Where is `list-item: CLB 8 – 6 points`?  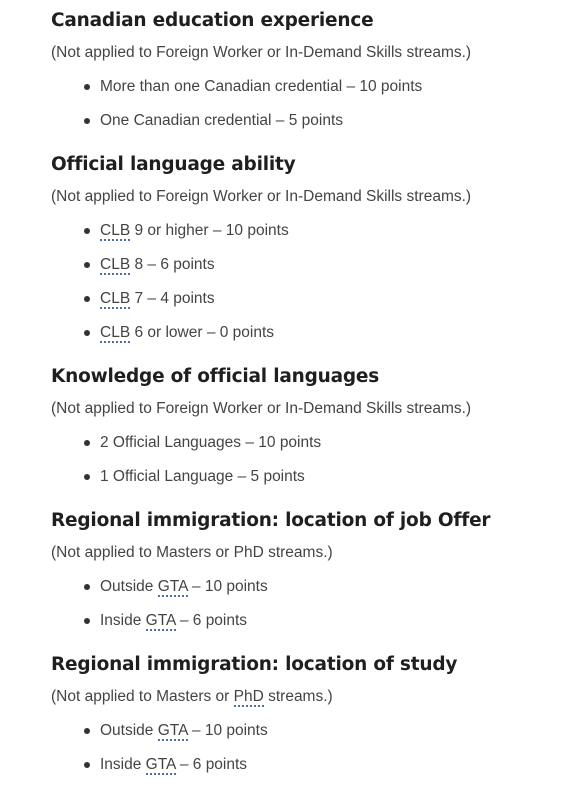 list-item: CLB 8 – 6 points is located at coordinates (314, 265).